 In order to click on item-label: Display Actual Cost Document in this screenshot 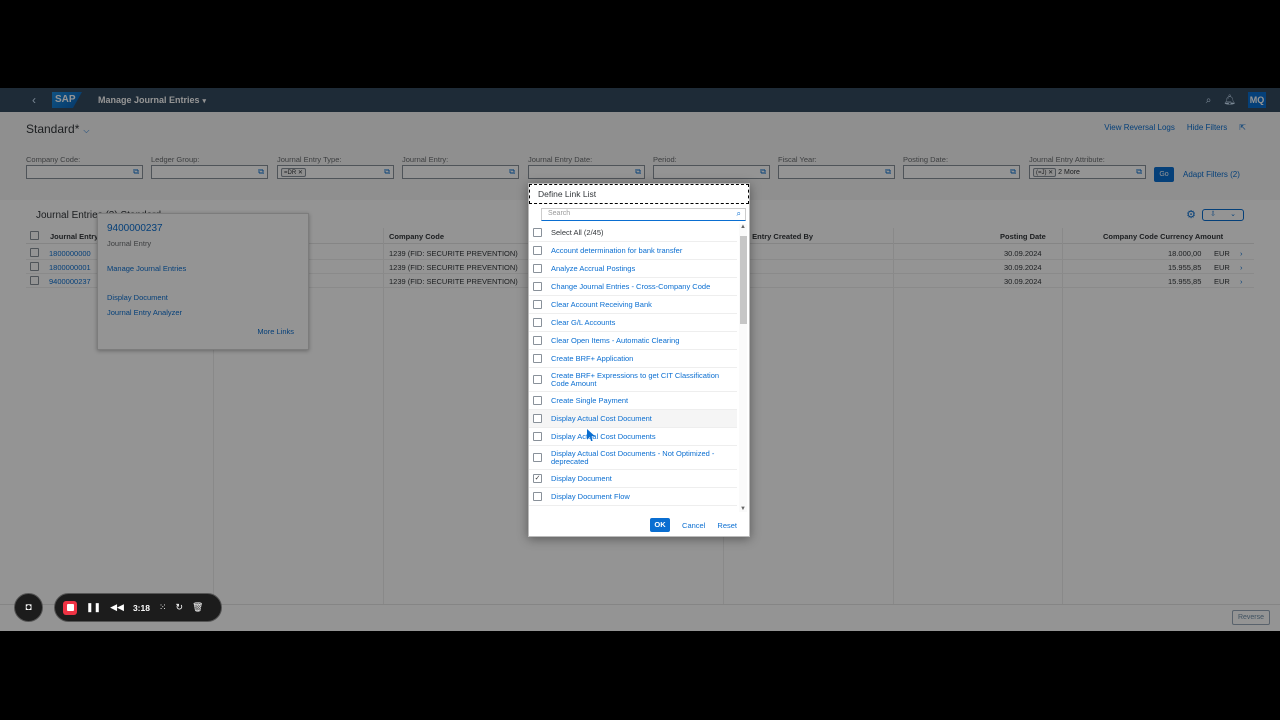, I will do `click(601, 418)`.